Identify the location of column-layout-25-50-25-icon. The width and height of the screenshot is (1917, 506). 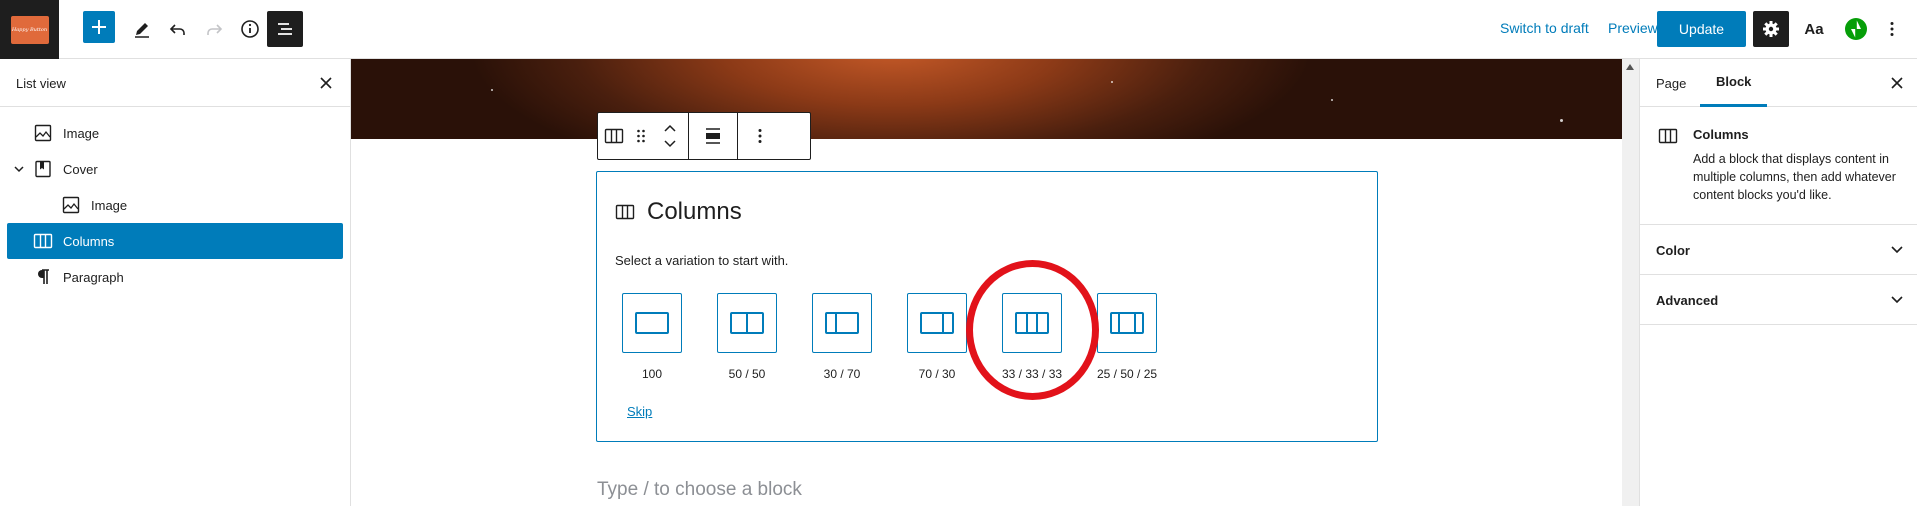
(1127, 323).